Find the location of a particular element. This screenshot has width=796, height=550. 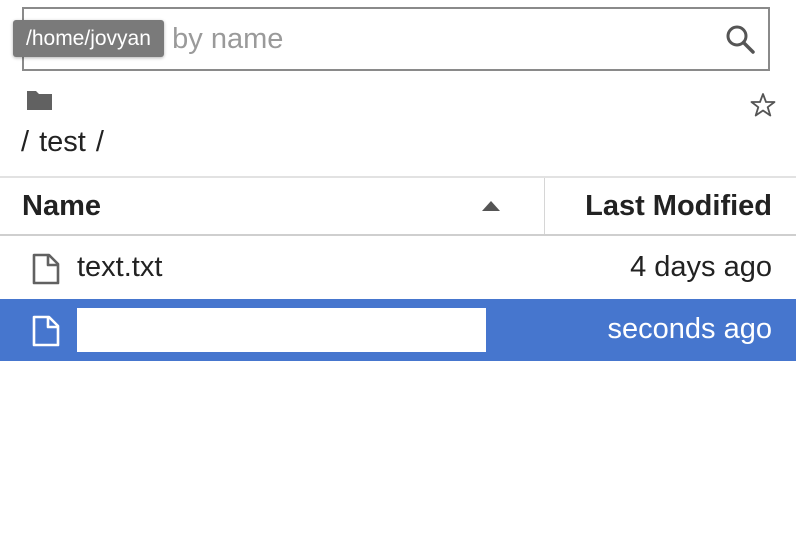

sort-ascending-icon is located at coordinates (491, 206).